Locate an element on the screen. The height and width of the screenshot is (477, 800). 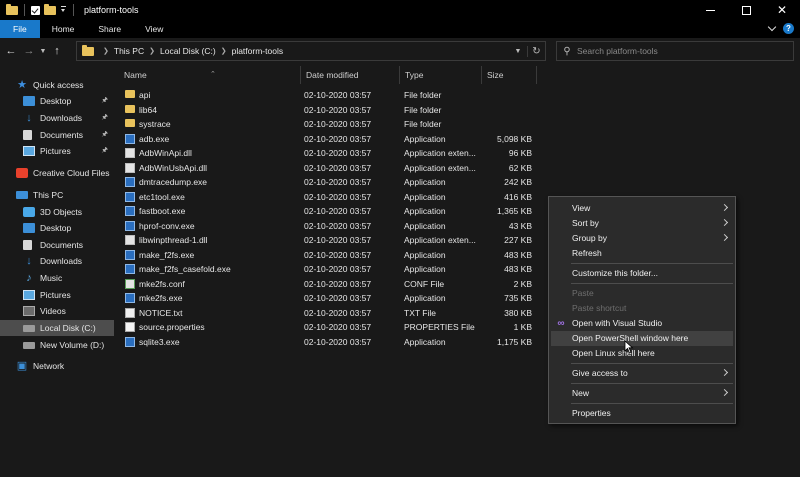
search-box: ⚲ is located at coordinates (675, 51).